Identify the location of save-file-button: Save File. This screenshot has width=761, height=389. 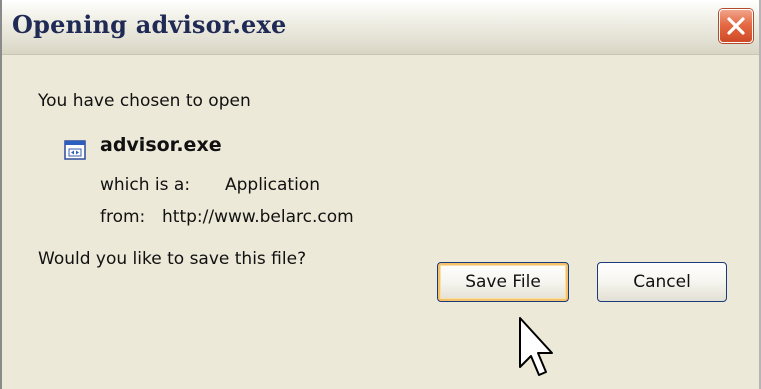
(503, 282).